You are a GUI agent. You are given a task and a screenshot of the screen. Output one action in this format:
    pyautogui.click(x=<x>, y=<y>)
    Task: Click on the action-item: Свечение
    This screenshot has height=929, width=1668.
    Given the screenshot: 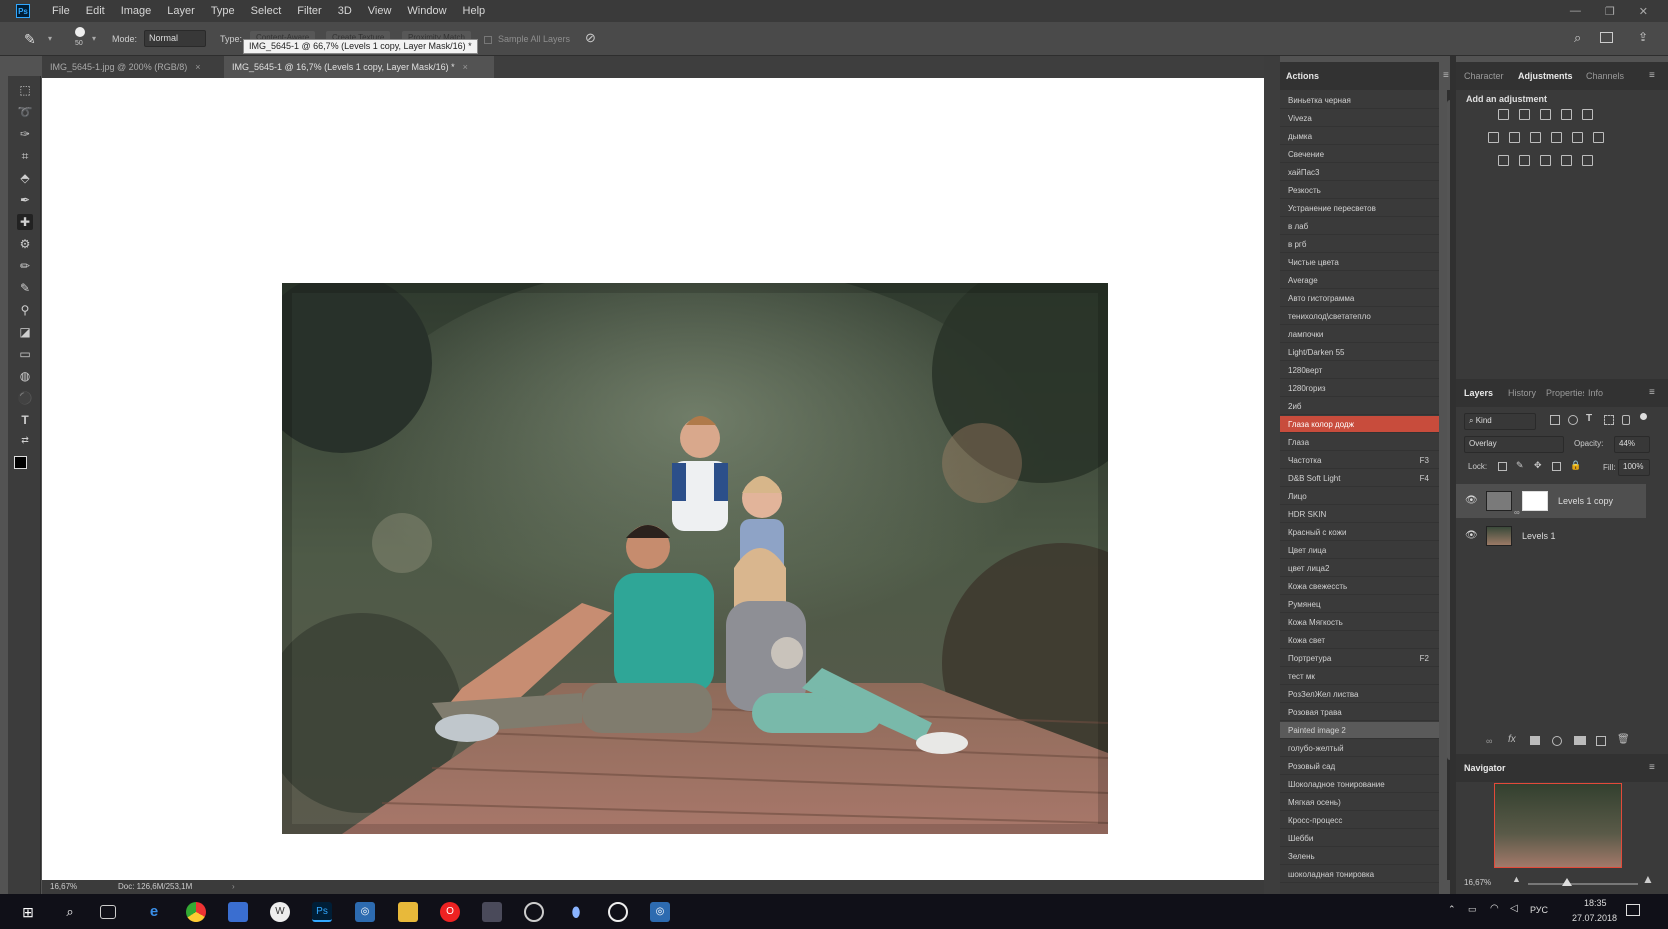 What is the action you would take?
    pyautogui.click(x=1359, y=154)
    